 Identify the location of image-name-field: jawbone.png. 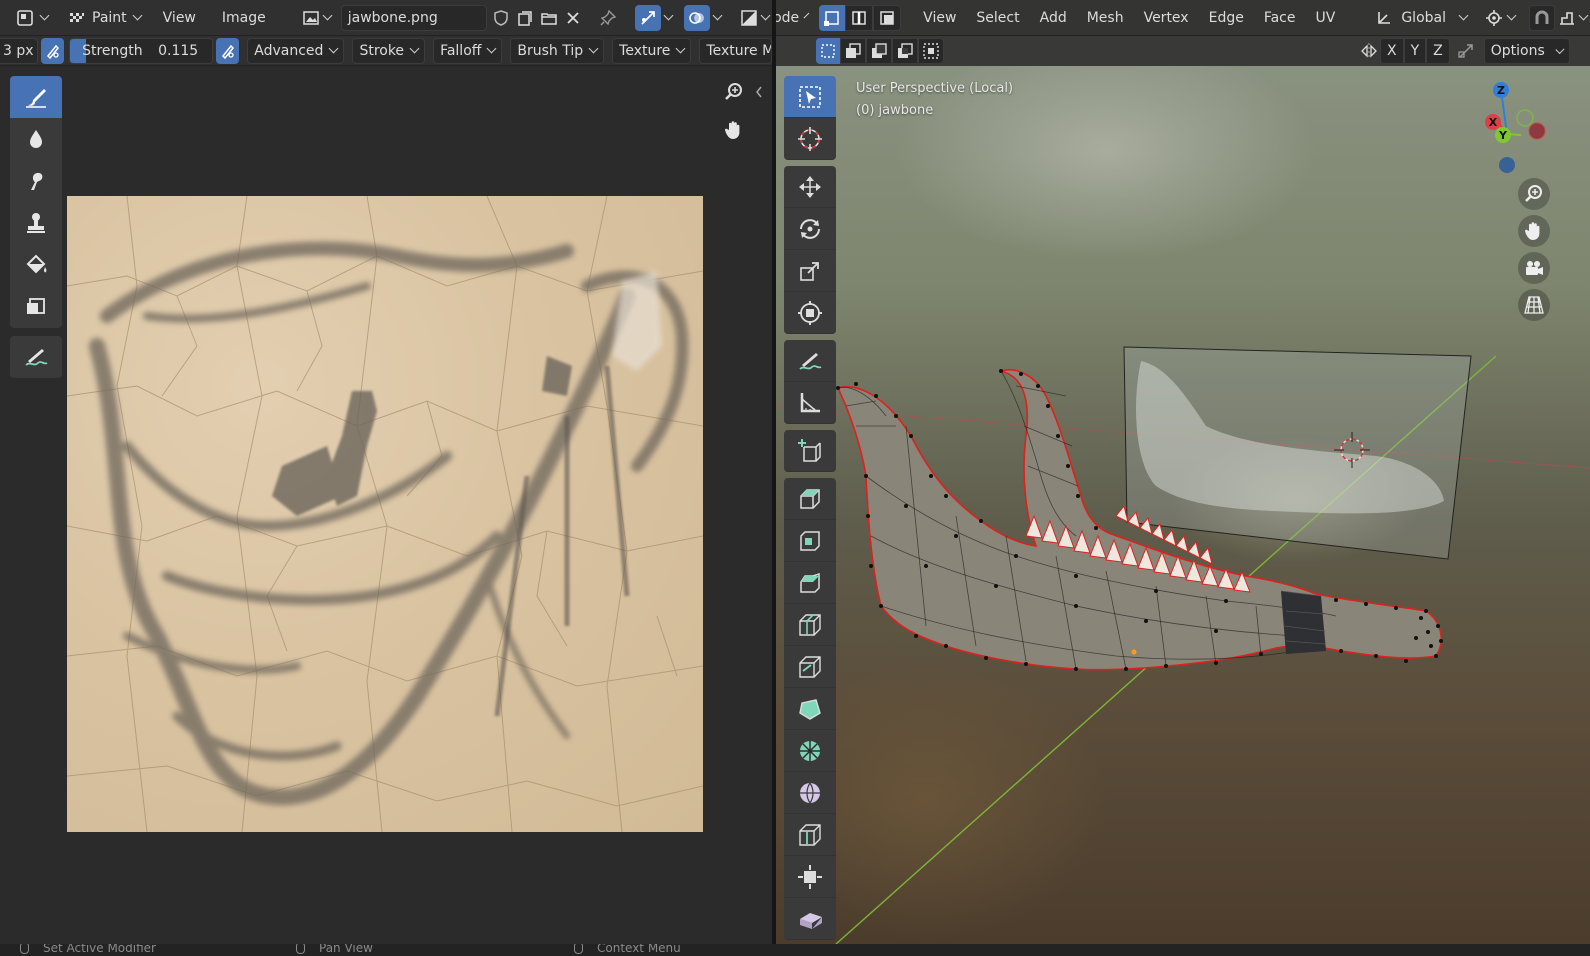
(413, 17).